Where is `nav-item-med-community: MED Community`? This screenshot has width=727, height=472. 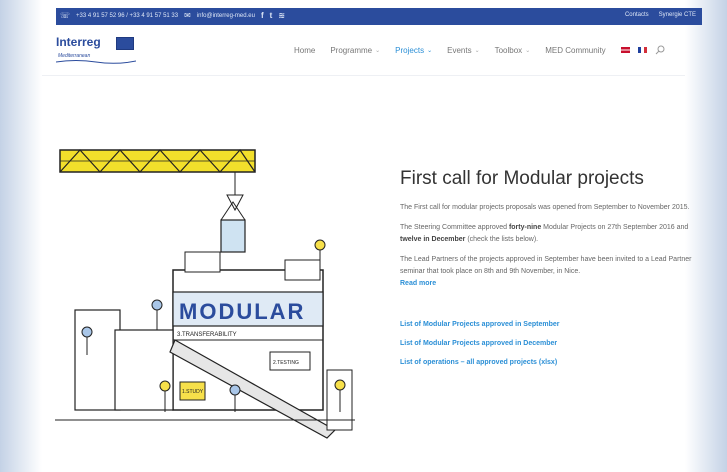
nav-item-med-community: MED Community is located at coordinates (575, 50).